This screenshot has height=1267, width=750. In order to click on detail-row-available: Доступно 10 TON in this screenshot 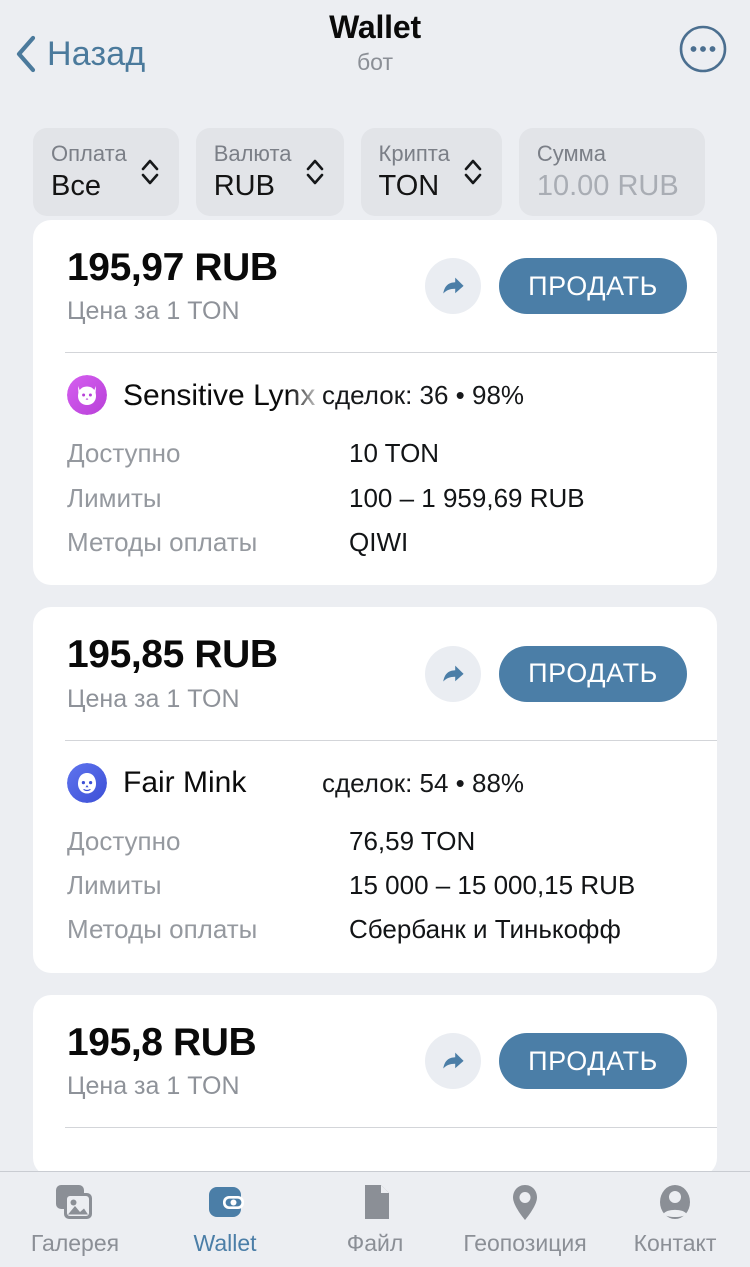, I will do `click(377, 453)`.